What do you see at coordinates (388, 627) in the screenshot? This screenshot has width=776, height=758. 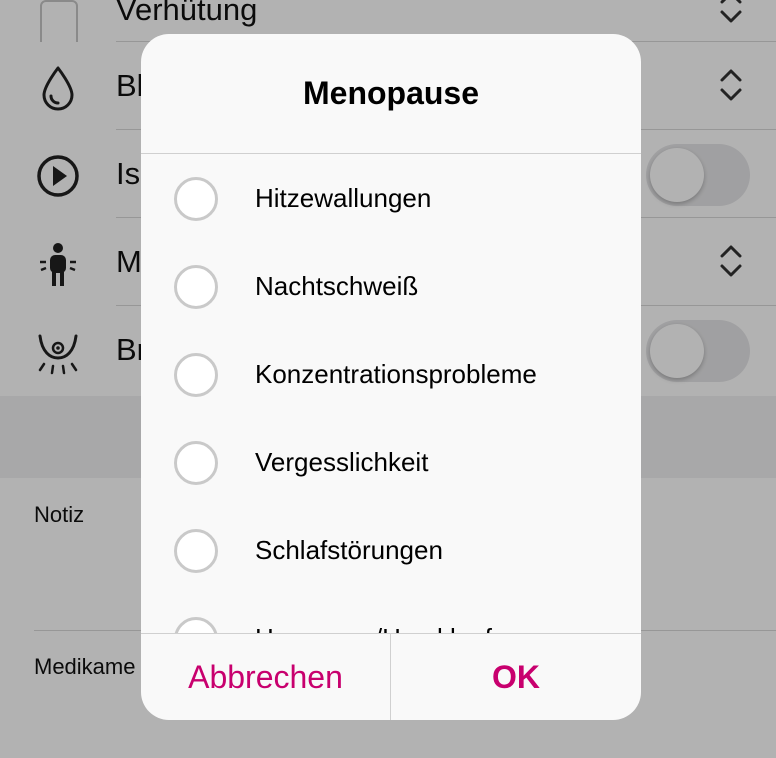 I see `option-label: Herzrasen/Herzklopfen` at bounding box center [388, 627].